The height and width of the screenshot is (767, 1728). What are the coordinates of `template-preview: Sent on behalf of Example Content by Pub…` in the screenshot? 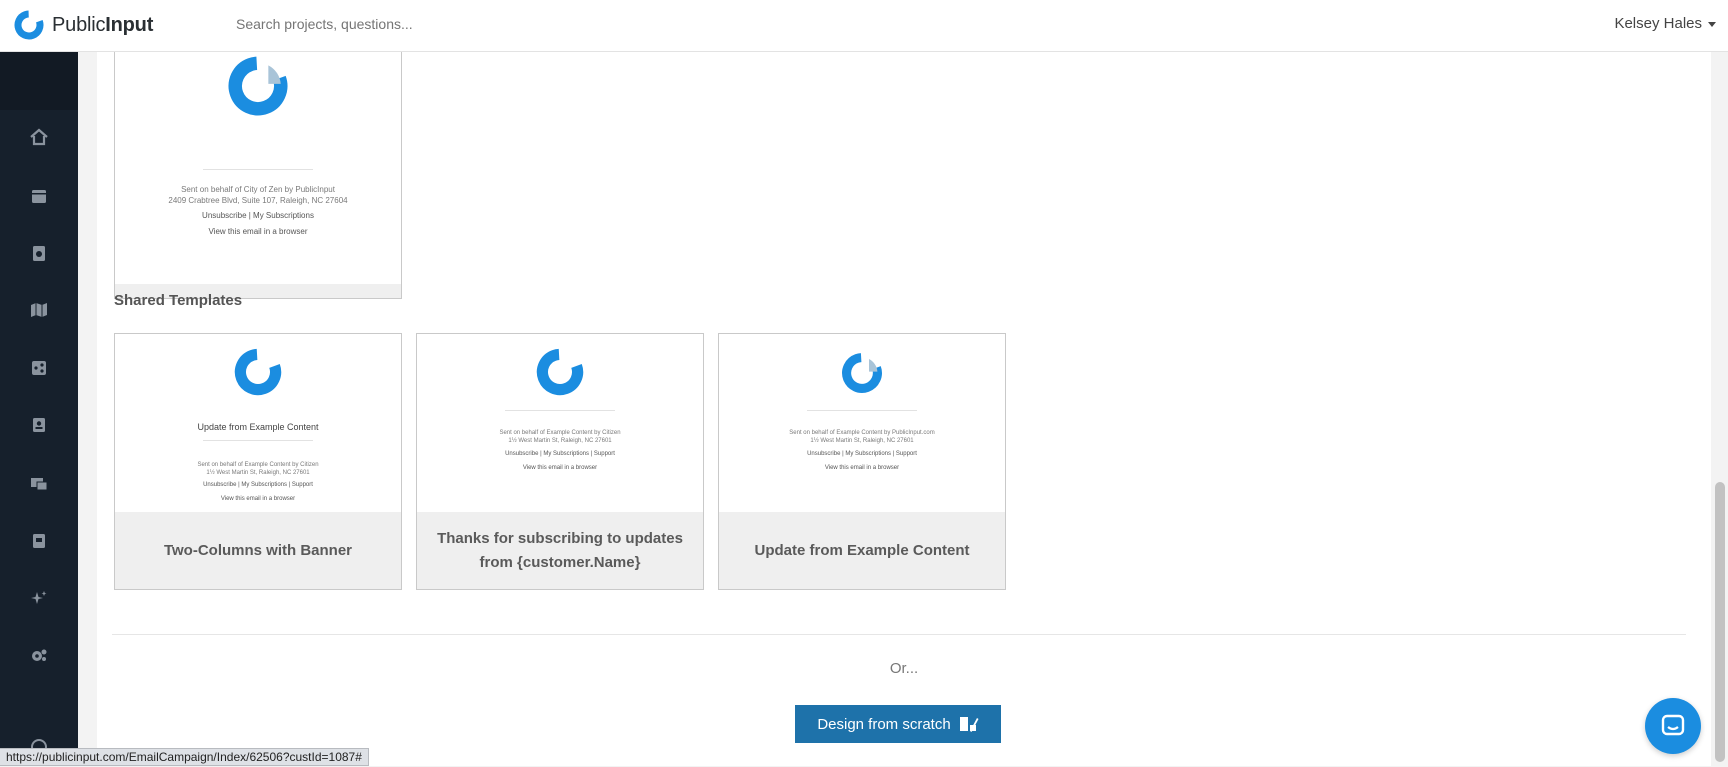 It's located at (862, 424).